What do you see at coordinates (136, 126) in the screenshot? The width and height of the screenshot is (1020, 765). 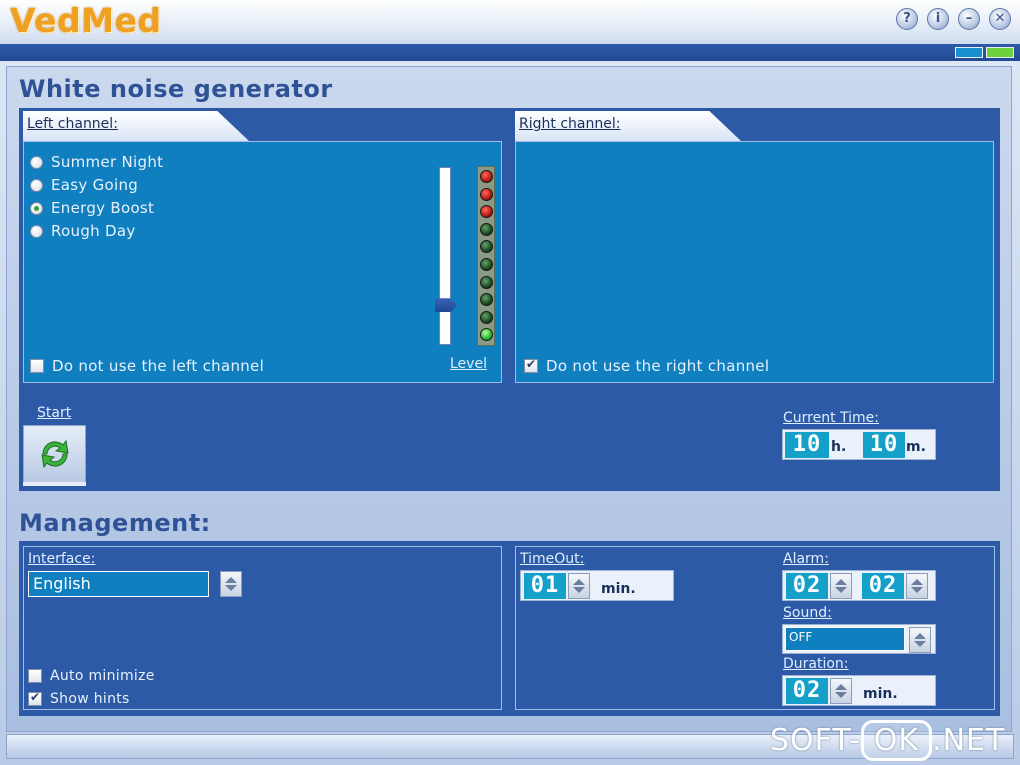 I see `tab-left-channel: Left channel:` at bounding box center [136, 126].